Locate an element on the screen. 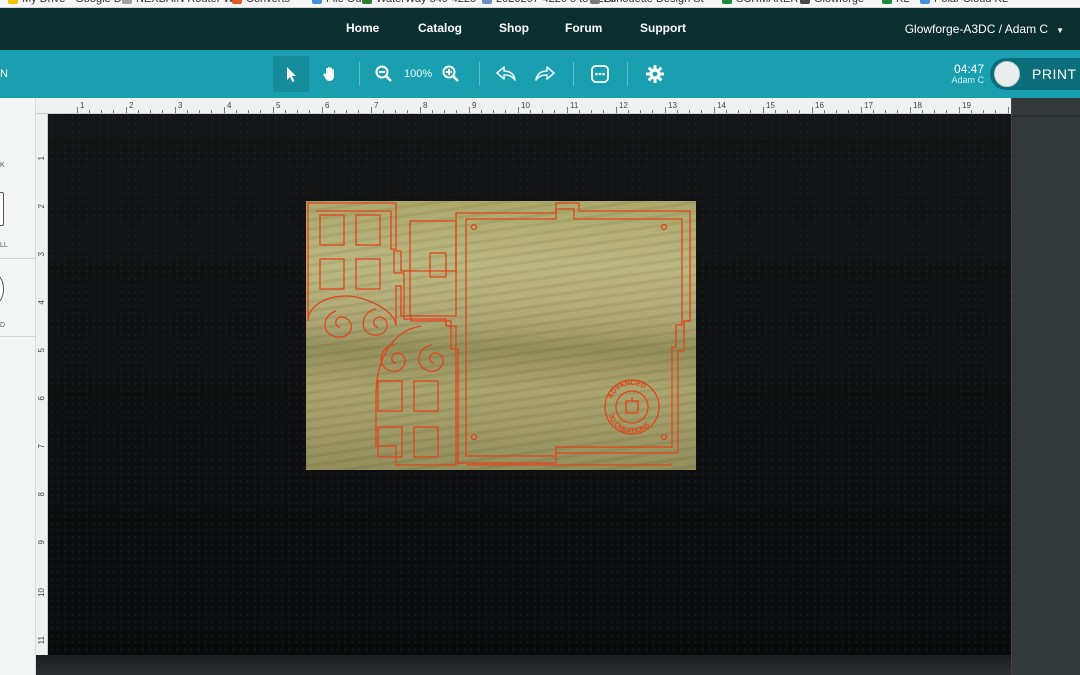 This screenshot has width=1080, height=675. bookmark-label: Glowforge is located at coordinates (839, 2).